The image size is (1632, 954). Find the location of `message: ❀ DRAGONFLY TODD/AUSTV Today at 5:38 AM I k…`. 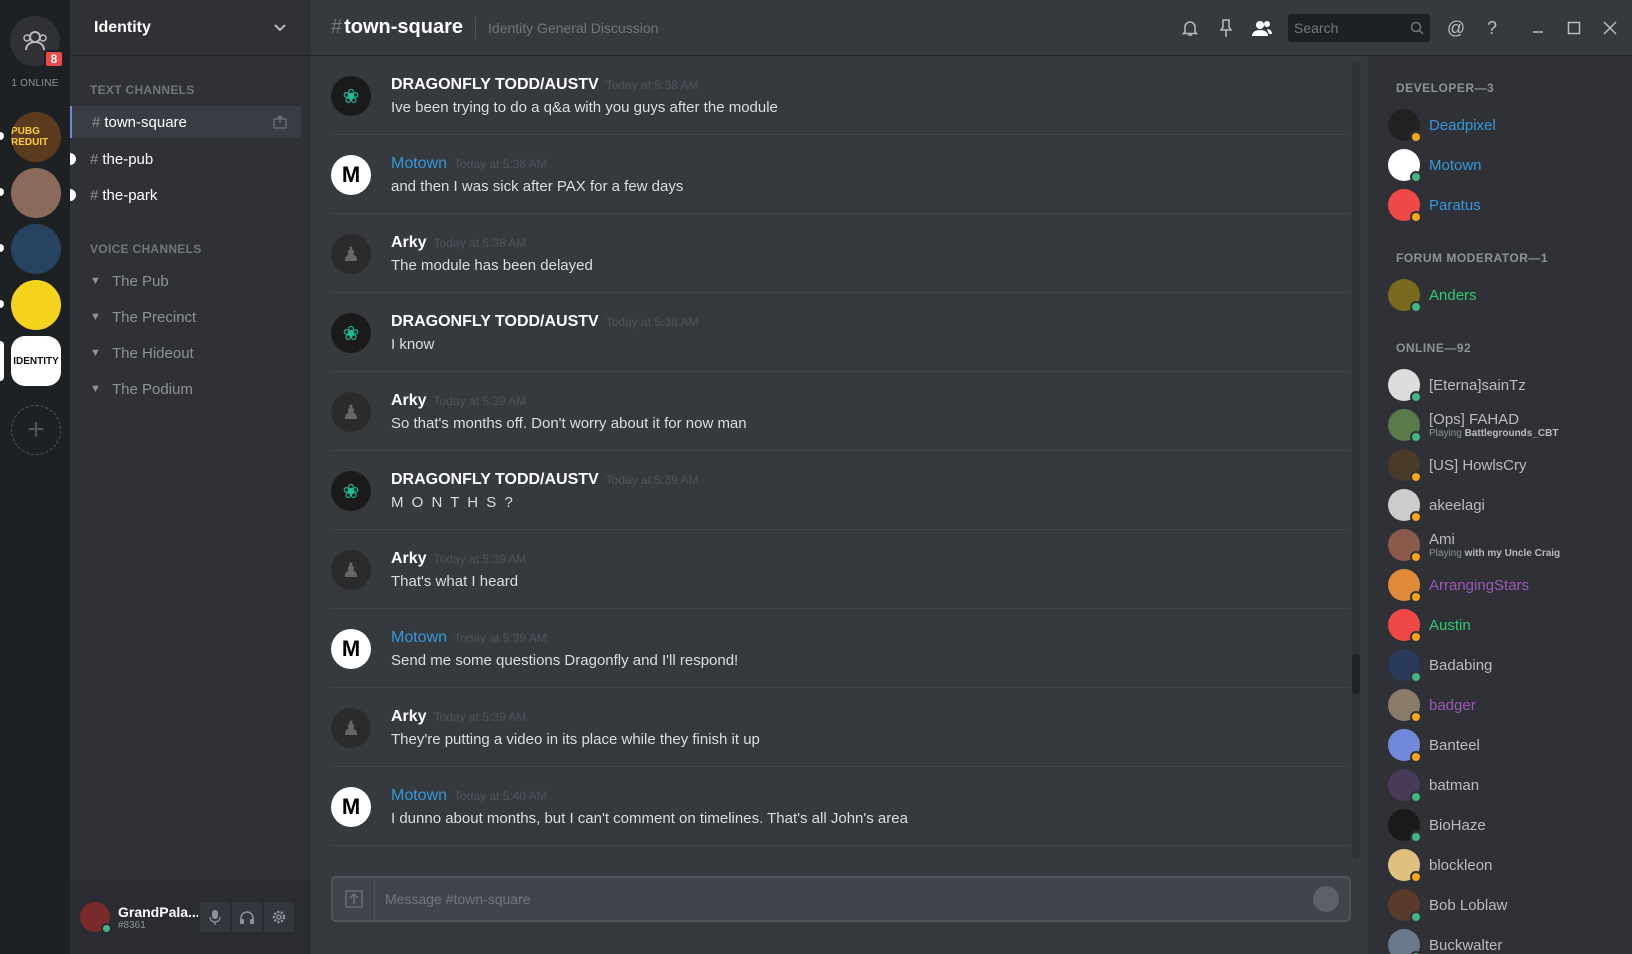

message: ❀ DRAGONFLY TODD/AUSTV Today at 5:38 AM I k… is located at coordinates (841, 332).